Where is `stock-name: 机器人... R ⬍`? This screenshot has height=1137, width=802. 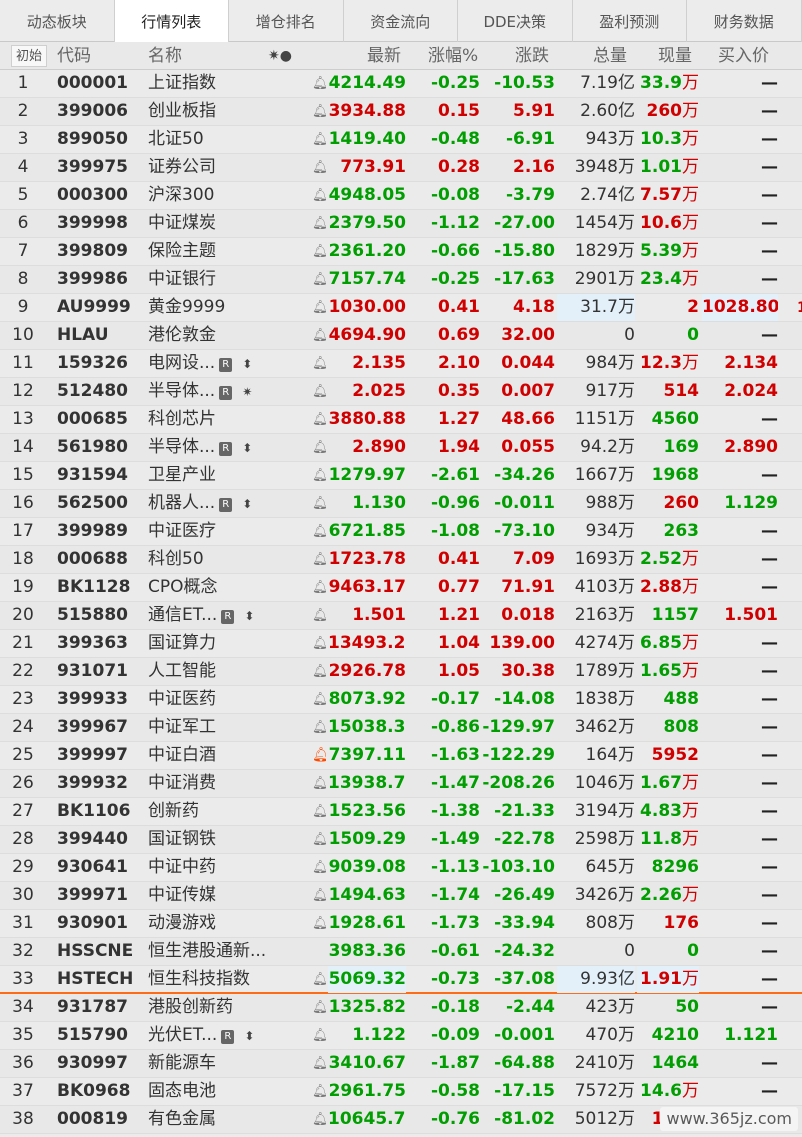
stock-name: 机器人... R ⬍ is located at coordinates (228, 503).